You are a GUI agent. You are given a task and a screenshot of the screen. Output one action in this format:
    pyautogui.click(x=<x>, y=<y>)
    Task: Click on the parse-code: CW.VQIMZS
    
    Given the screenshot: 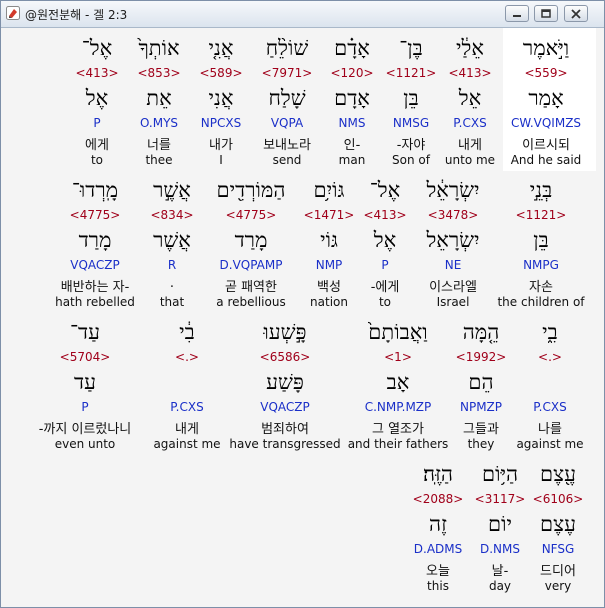 What is the action you would take?
    pyautogui.click(x=546, y=123)
    